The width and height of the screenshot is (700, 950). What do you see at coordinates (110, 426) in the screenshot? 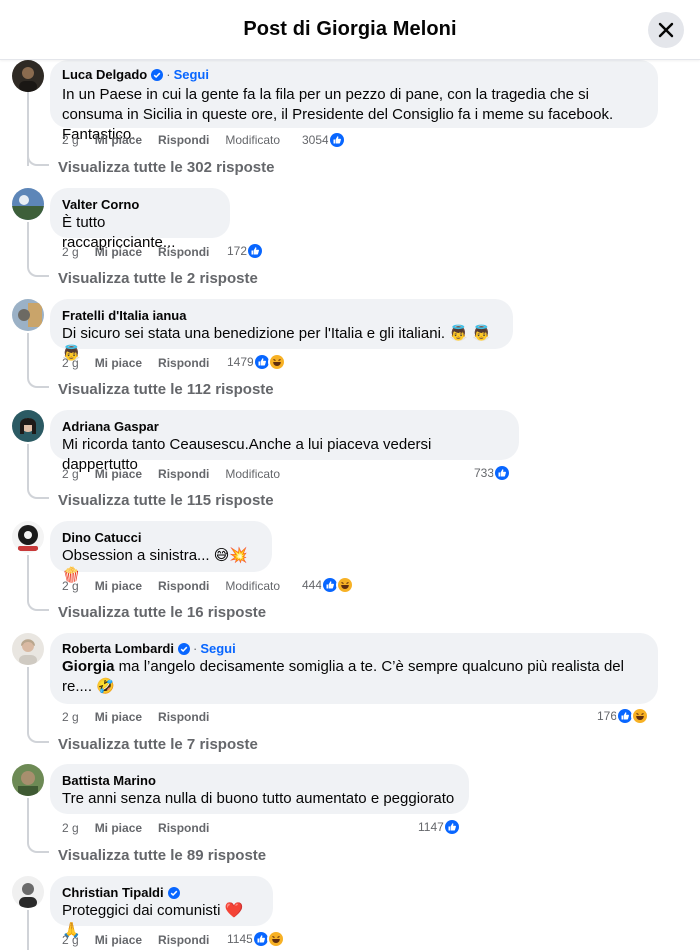
I see `comment-author: Adriana Gaspar` at bounding box center [110, 426].